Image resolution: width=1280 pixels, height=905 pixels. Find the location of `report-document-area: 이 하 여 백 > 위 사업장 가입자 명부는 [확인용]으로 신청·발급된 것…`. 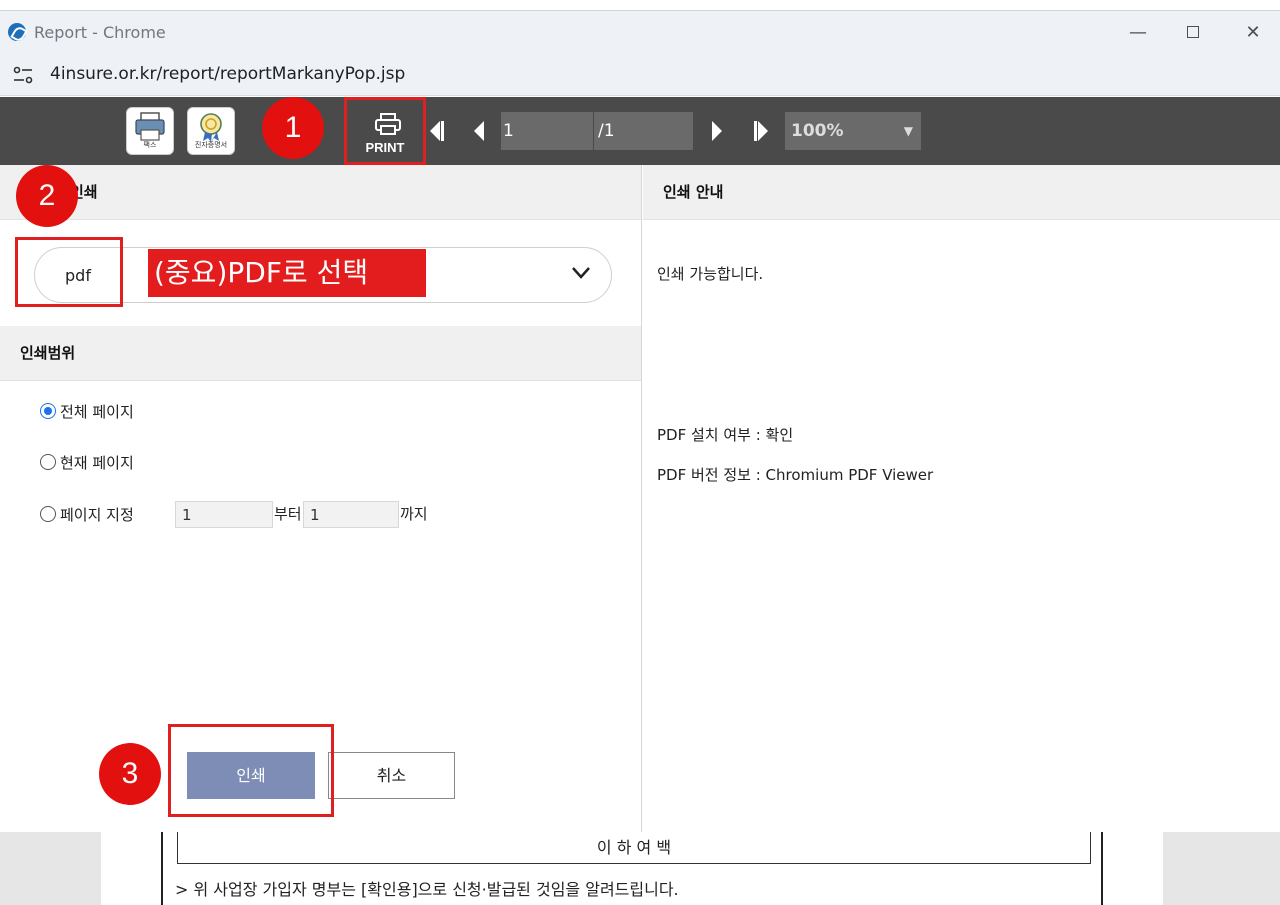

report-document-area: 이 하 여 백 > 위 사업장 가입자 명부는 [확인용]으로 신청·발급된 것… is located at coordinates (640, 868).